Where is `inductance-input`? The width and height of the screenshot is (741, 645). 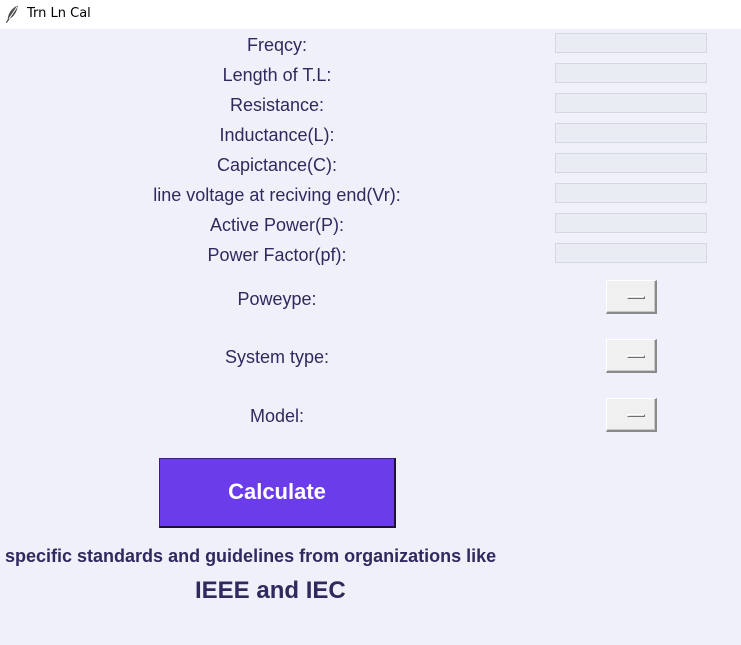 inductance-input is located at coordinates (631, 133).